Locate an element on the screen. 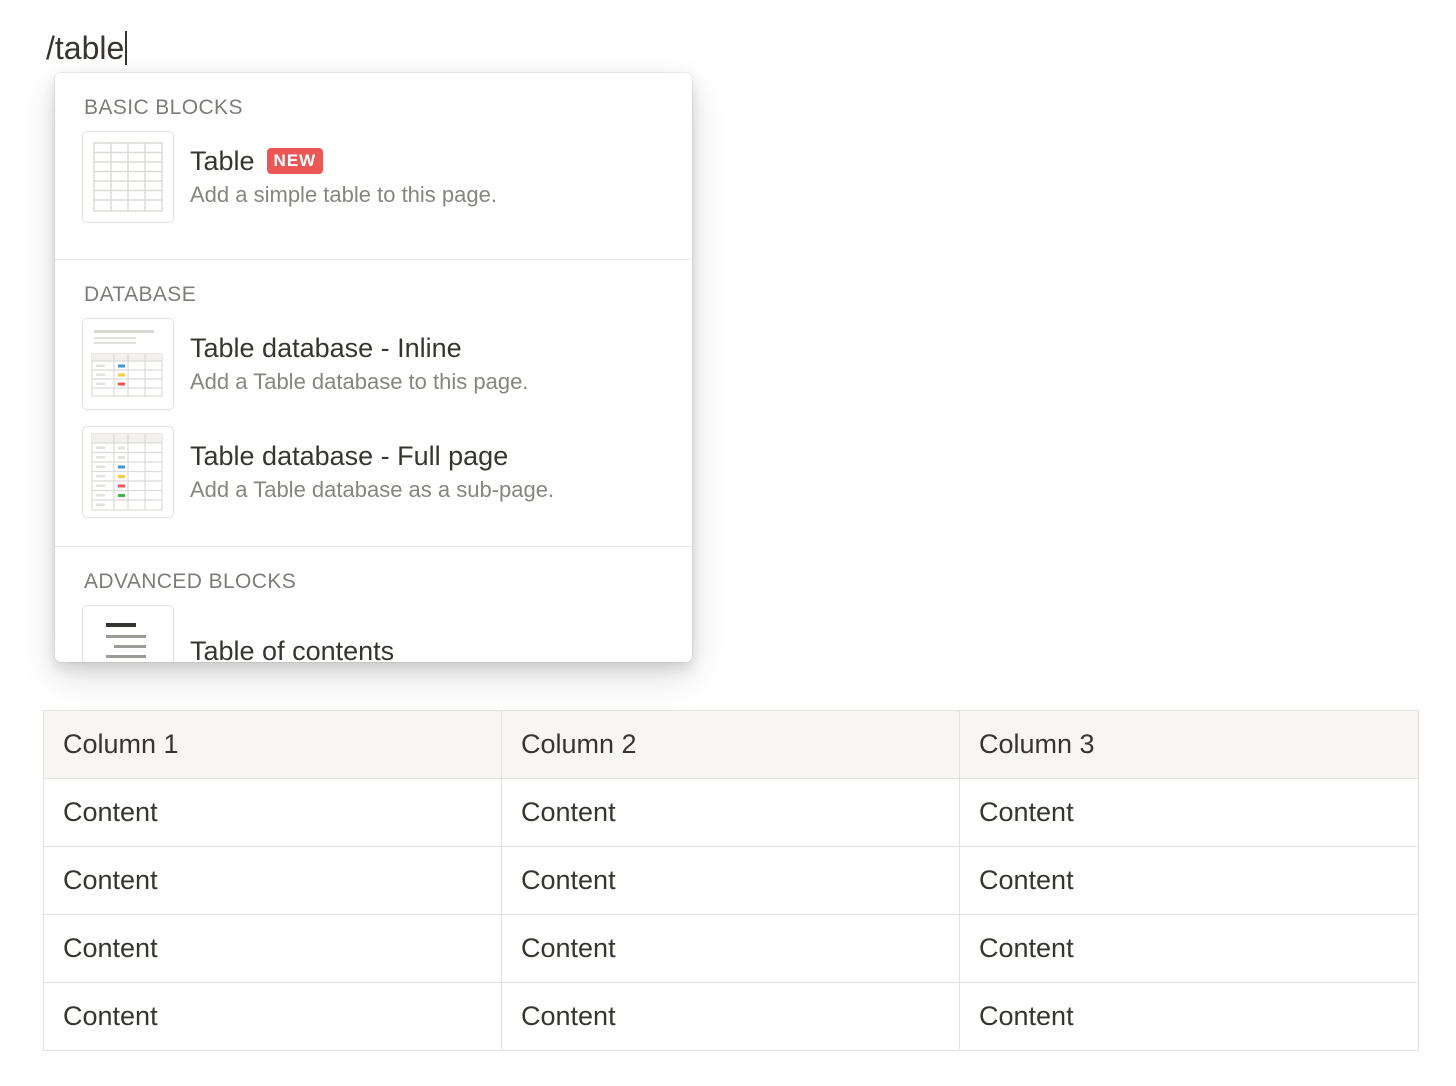 Image resolution: width=1456 pixels, height=1086 pixels. table-of-contents-icon is located at coordinates (128, 633).